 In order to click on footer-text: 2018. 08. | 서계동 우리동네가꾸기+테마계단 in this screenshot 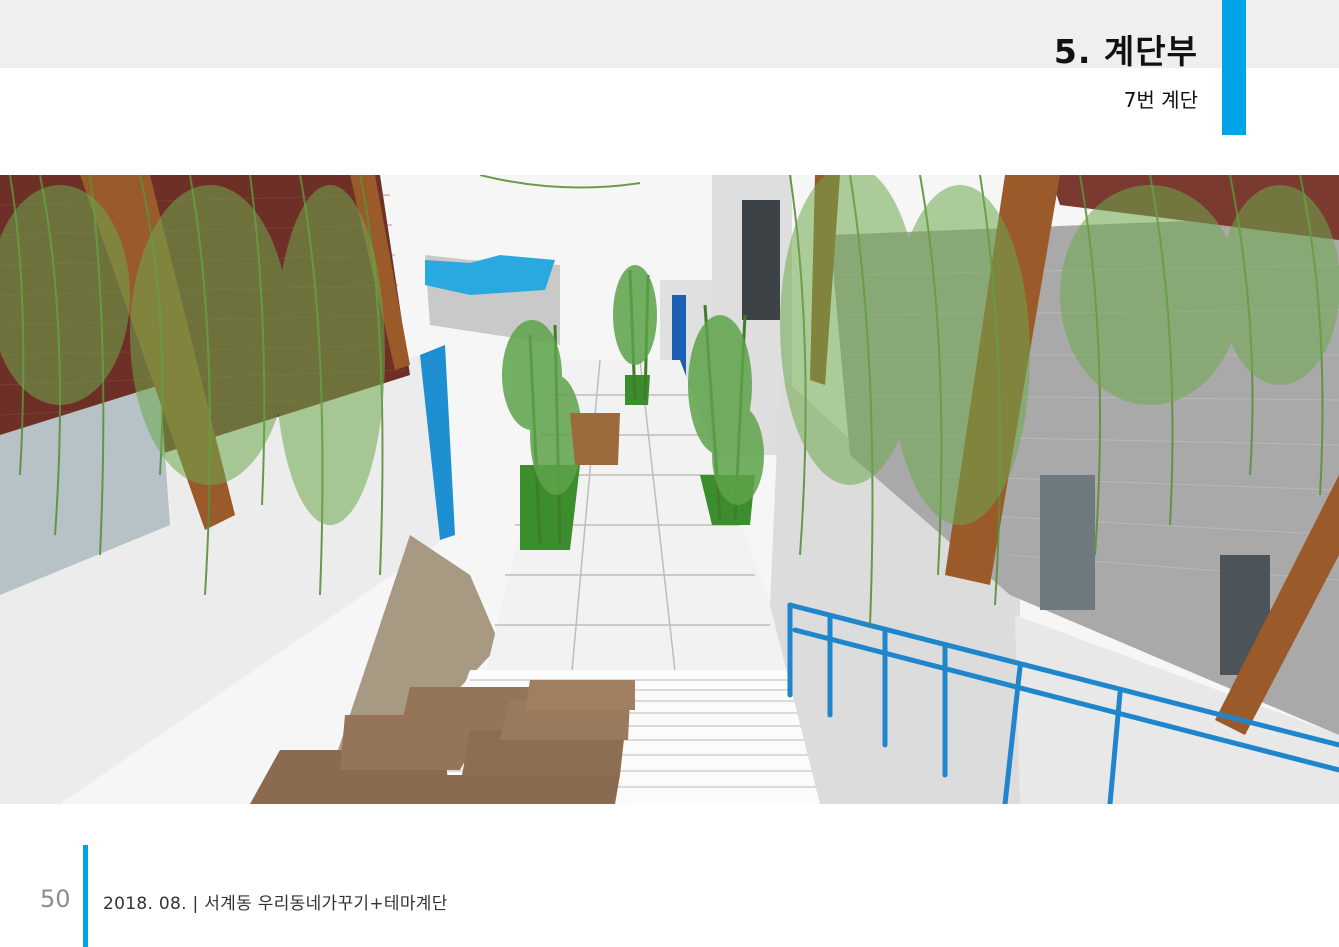, I will do `click(275, 904)`.